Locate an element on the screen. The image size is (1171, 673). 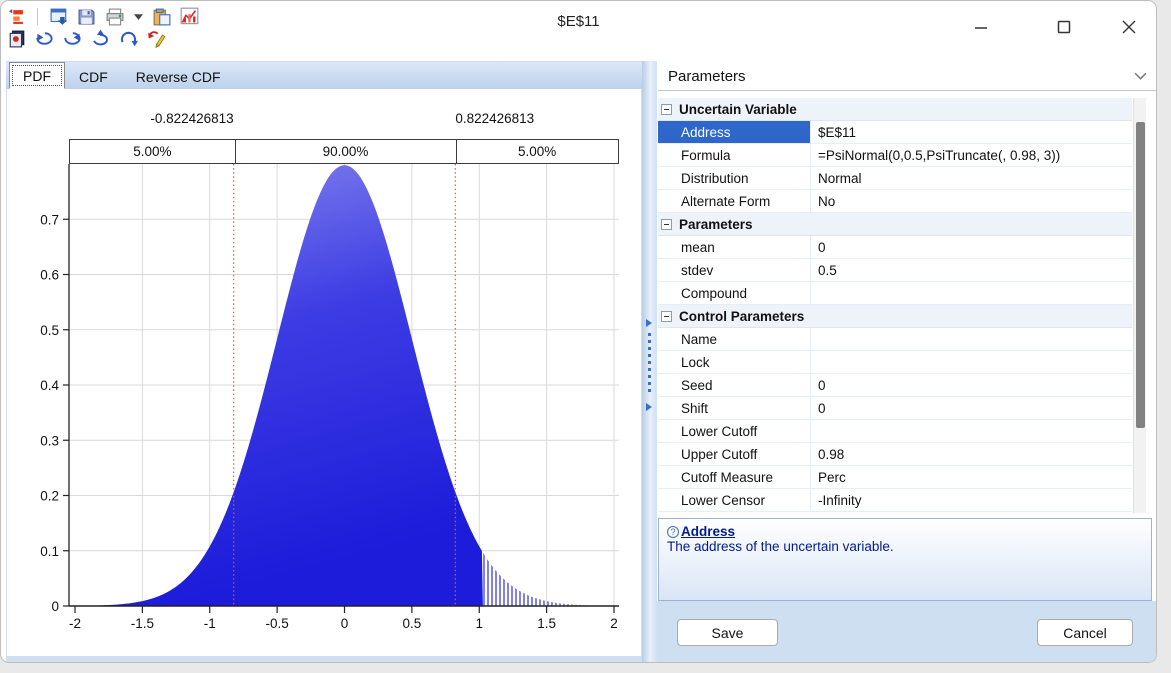
grid-scrollbar is located at coordinates (1139, 305).